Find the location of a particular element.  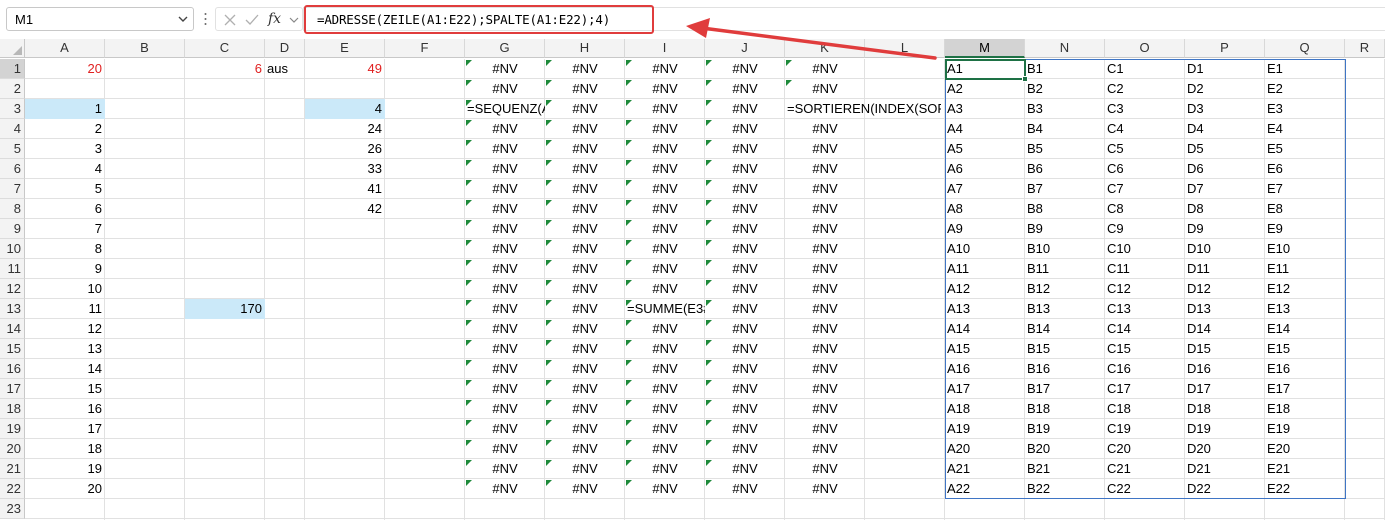

row-header-18: 18 is located at coordinates (12, 409).